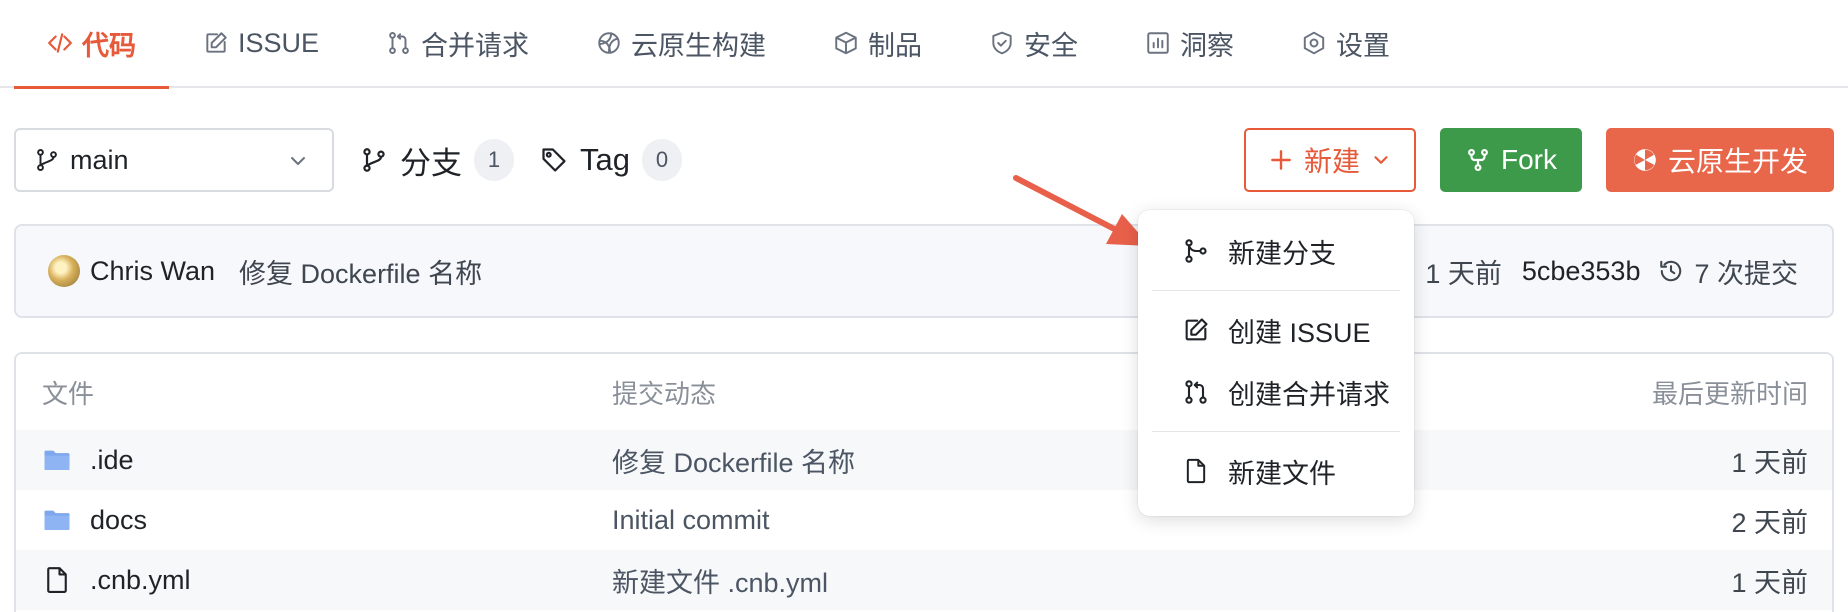  Describe the element at coordinates (1581, 271) in the screenshot. I see `commit-sha: 5cbe353b` at that location.